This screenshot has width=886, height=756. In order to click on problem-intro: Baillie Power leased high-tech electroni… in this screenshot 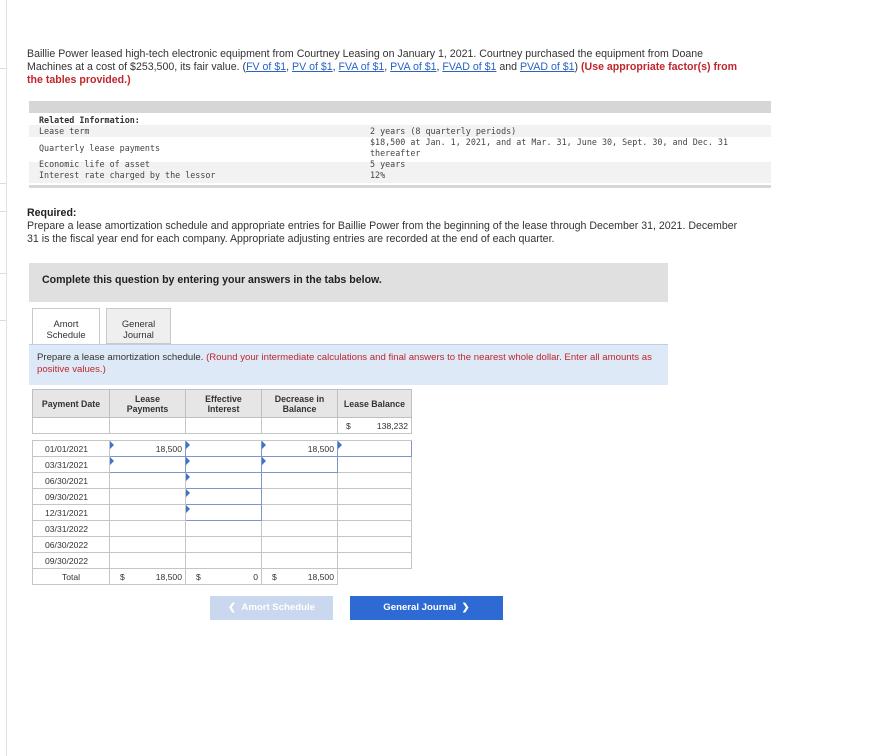, I will do `click(387, 67)`.